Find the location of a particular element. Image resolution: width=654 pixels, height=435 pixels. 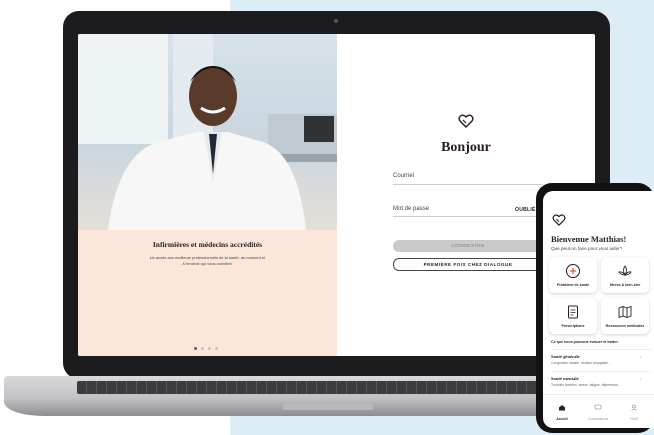

password-field is located at coordinates (468, 216).